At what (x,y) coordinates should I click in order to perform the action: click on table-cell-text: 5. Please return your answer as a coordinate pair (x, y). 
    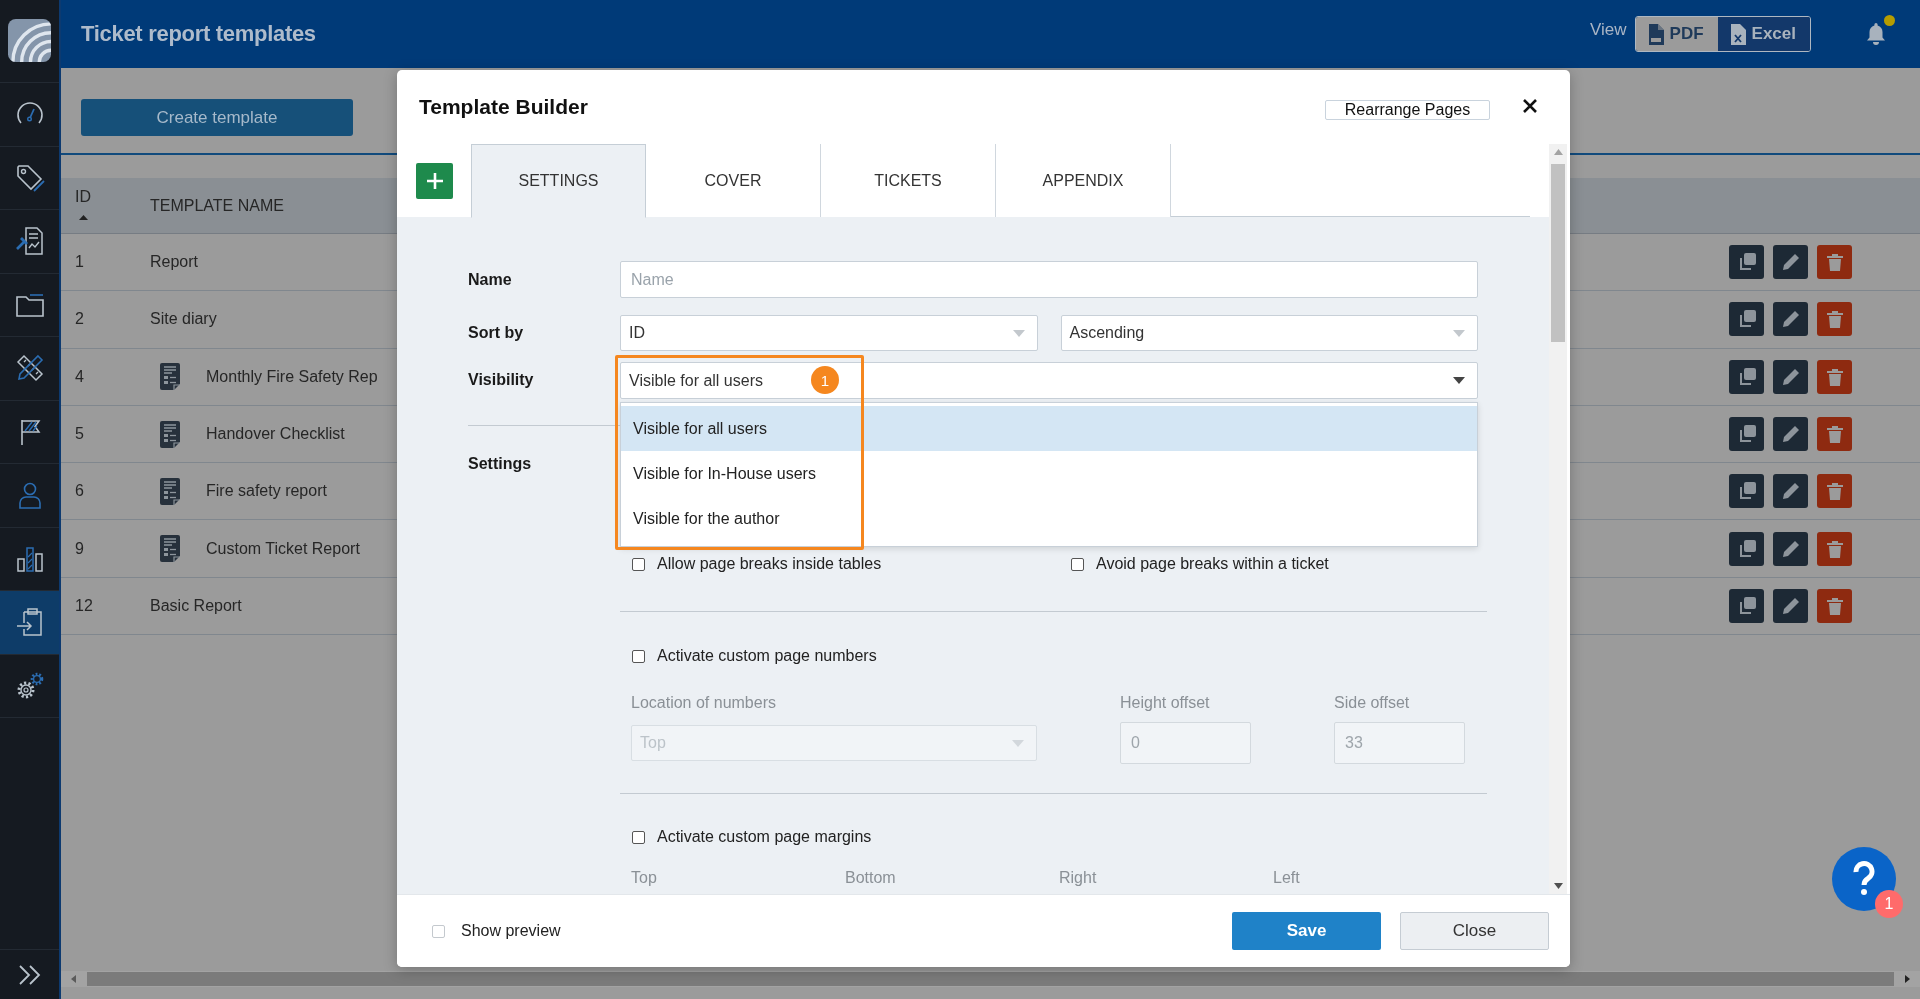
    Looking at the image, I should click on (79, 434).